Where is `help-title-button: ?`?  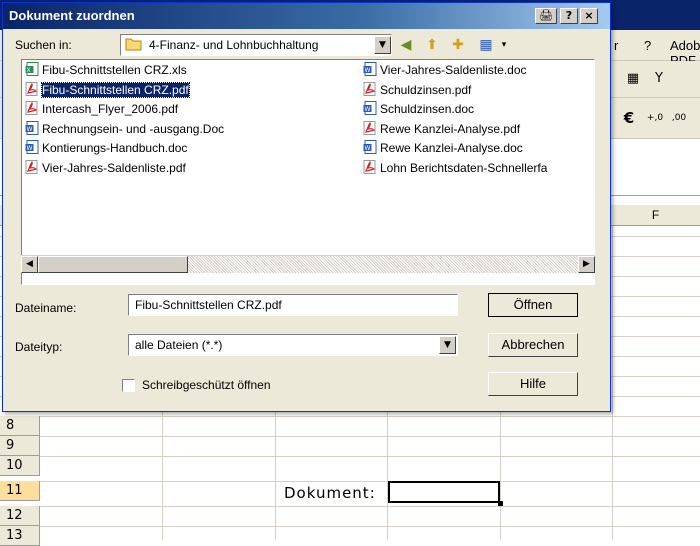
help-title-button: ? is located at coordinates (569, 16).